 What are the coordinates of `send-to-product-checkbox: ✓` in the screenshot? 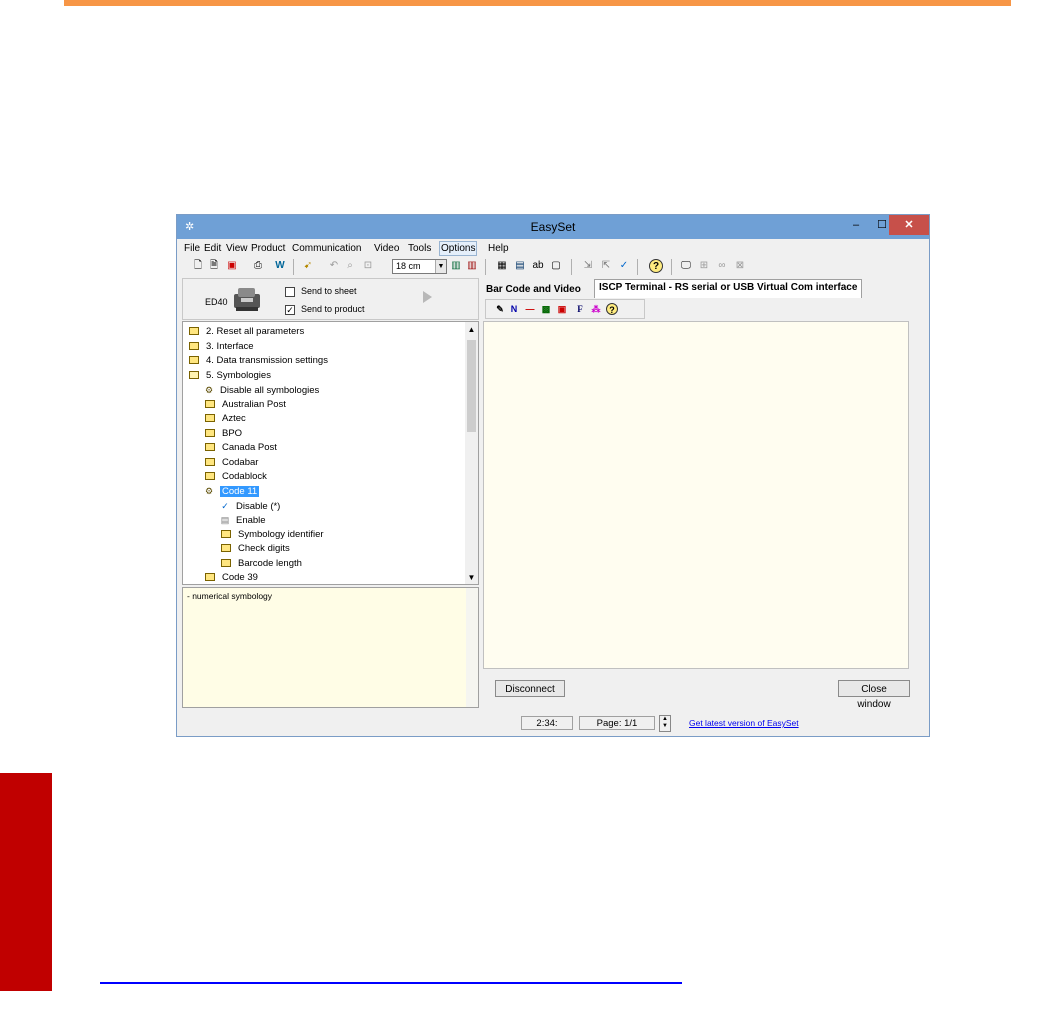 It's located at (290, 310).